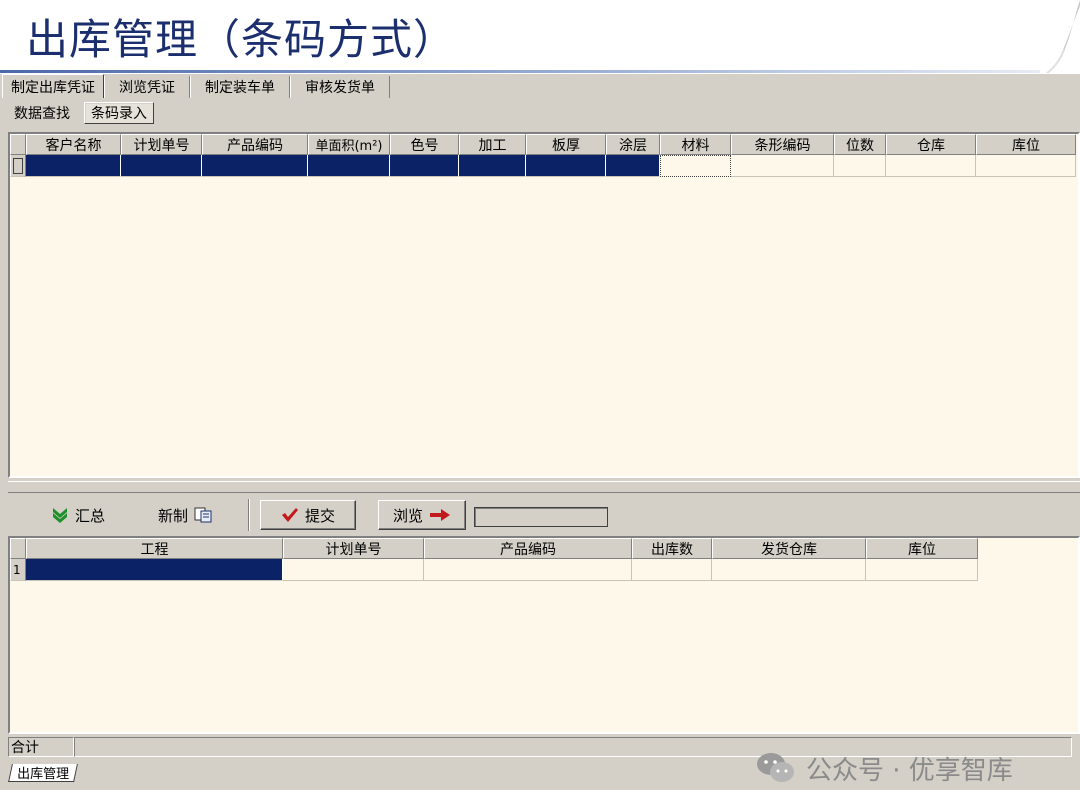 This screenshot has width=1080, height=810. Describe the element at coordinates (424, 166) in the screenshot. I see `cell-color-no` at that location.